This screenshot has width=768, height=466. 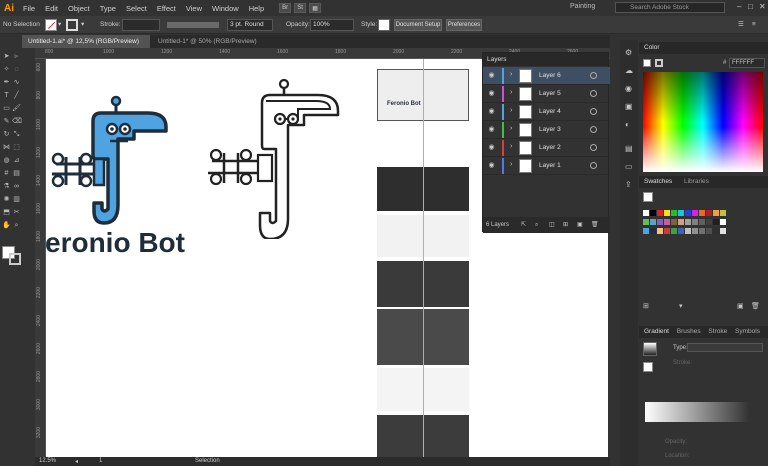 I want to click on new-sublayer-icon: ⊞, so click(x=565, y=225).